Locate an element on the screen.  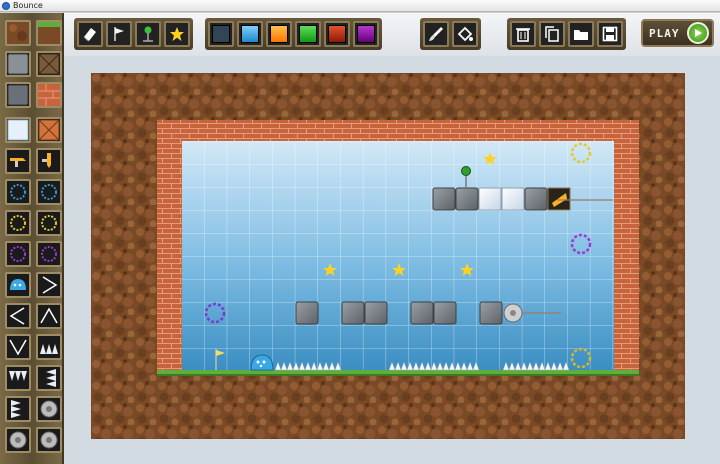
player-icon is located at coordinates (18, 284).